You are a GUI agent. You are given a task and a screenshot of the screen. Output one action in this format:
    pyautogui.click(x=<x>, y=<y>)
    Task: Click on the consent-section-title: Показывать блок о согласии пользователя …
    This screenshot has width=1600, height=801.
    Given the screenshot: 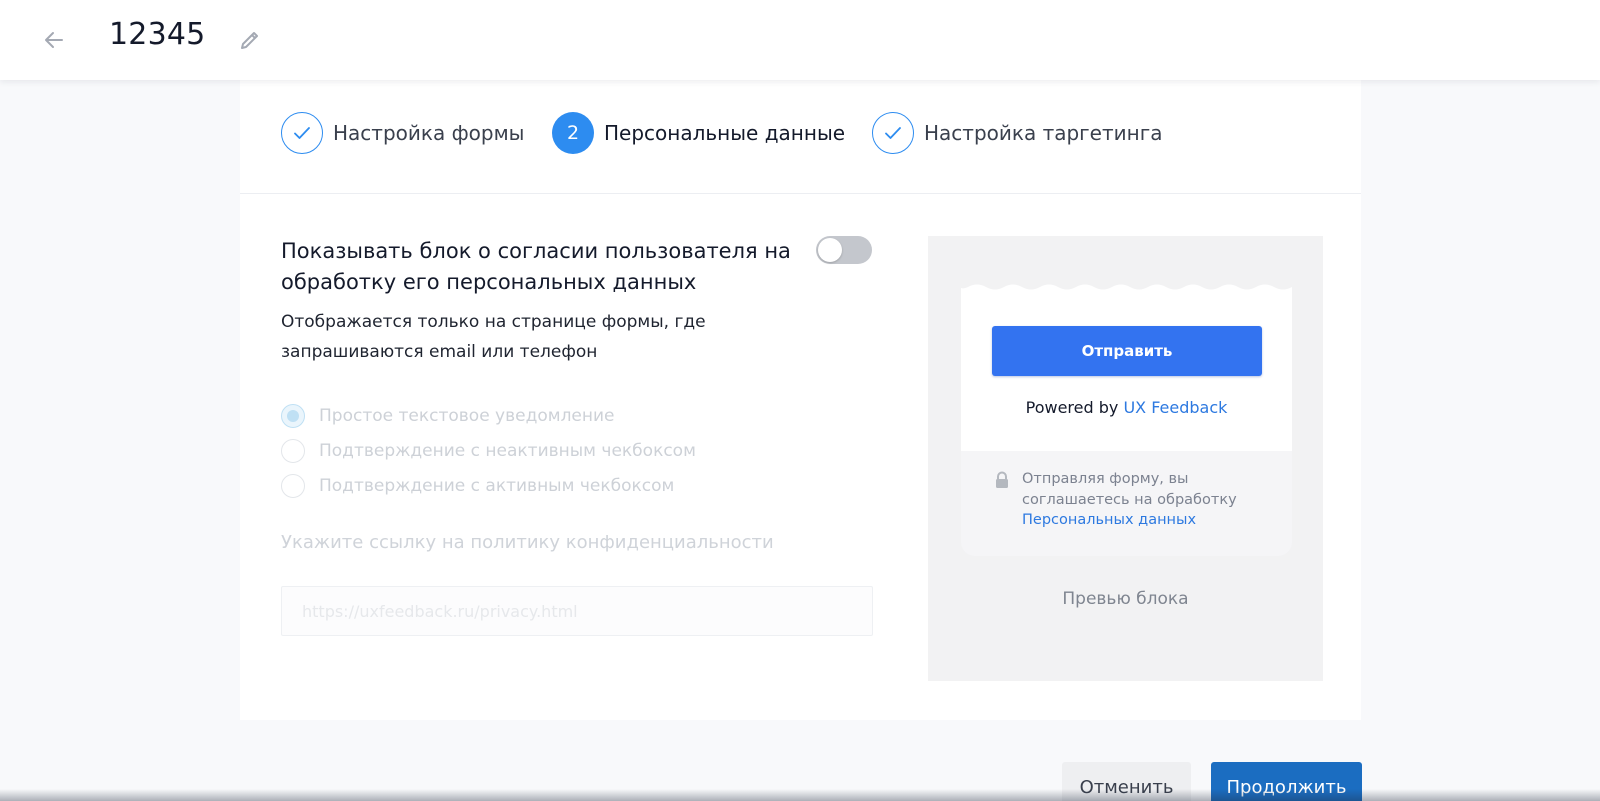 What is the action you would take?
    pyautogui.click(x=536, y=266)
    